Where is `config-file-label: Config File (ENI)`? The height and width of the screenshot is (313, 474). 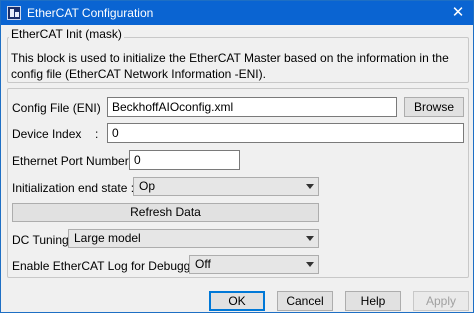 config-file-label: Config File (ENI) is located at coordinates (56, 108).